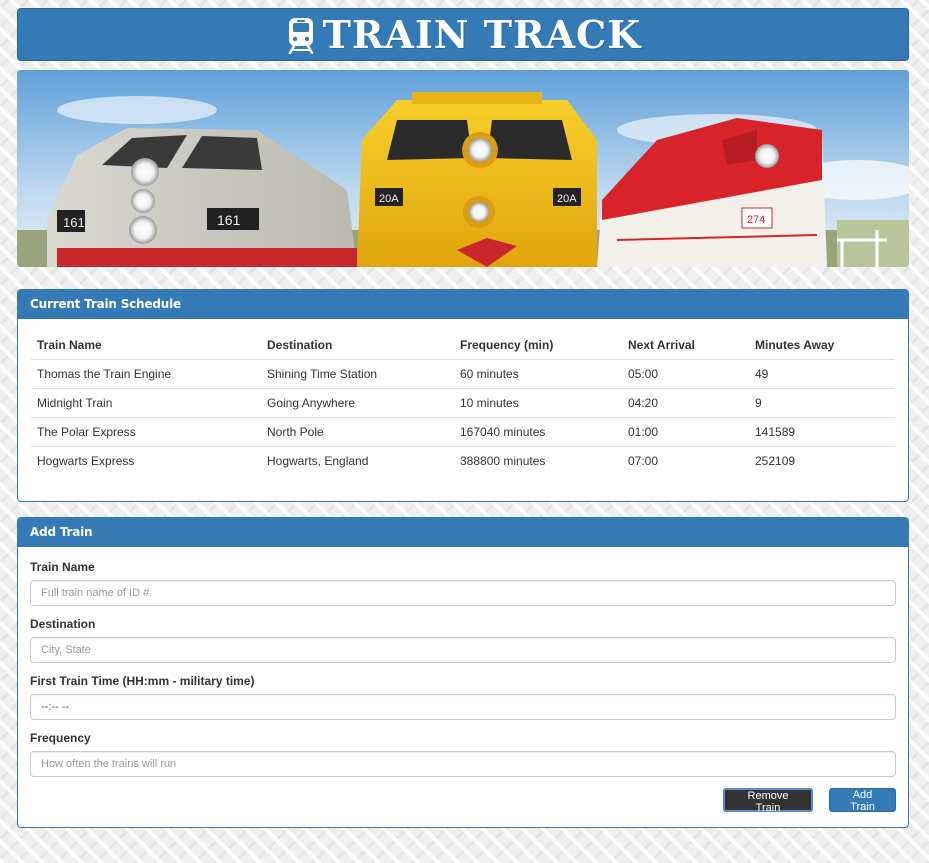 The width and height of the screenshot is (929, 863). What do you see at coordinates (756, 220) in the screenshot?
I see `svg-text: 274` at bounding box center [756, 220].